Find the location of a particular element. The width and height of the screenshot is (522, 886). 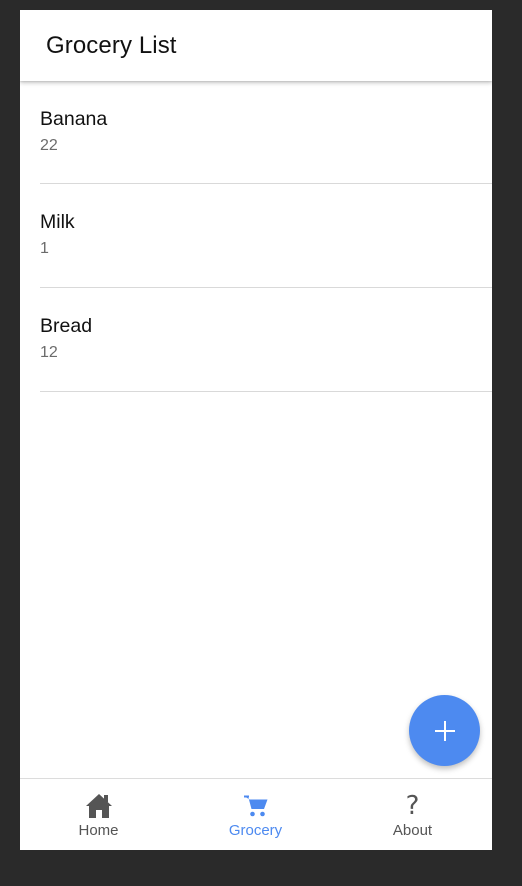

item-quantity: 1 is located at coordinates (44, 248).